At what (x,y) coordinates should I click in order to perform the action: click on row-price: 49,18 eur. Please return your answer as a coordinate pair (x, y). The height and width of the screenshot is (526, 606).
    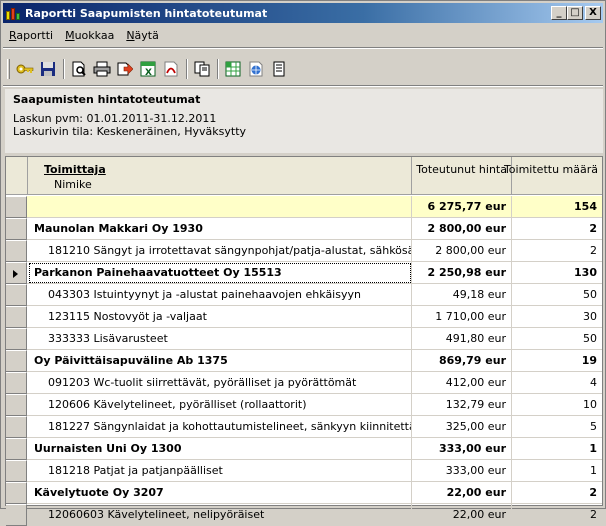
    Looking at the image, I should click on (462, 295).